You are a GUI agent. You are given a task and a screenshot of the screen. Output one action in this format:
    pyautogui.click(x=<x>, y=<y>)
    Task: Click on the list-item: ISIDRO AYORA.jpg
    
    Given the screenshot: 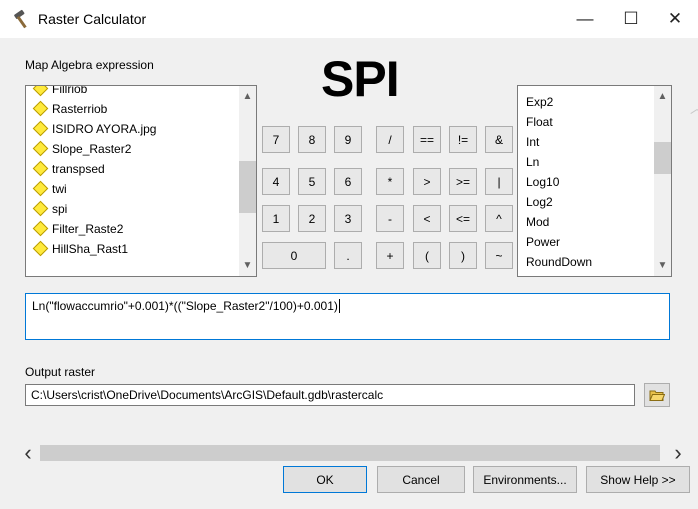 What is the action you would take?
    pyautogui.click(x=91, y=129)
    